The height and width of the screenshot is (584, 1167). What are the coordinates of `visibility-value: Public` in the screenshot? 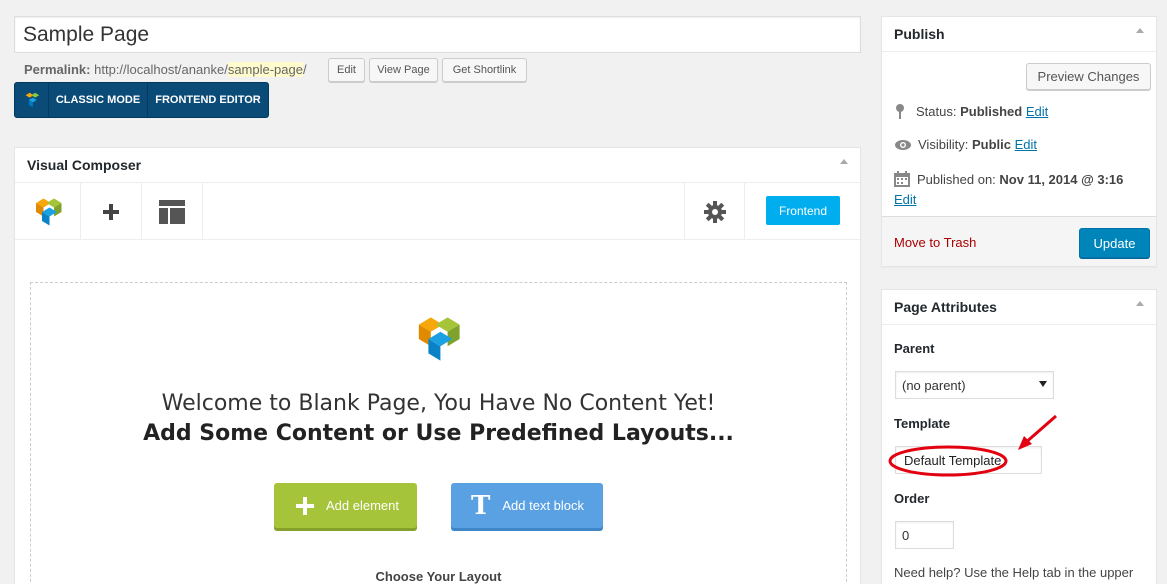 It's located at (991, 144).